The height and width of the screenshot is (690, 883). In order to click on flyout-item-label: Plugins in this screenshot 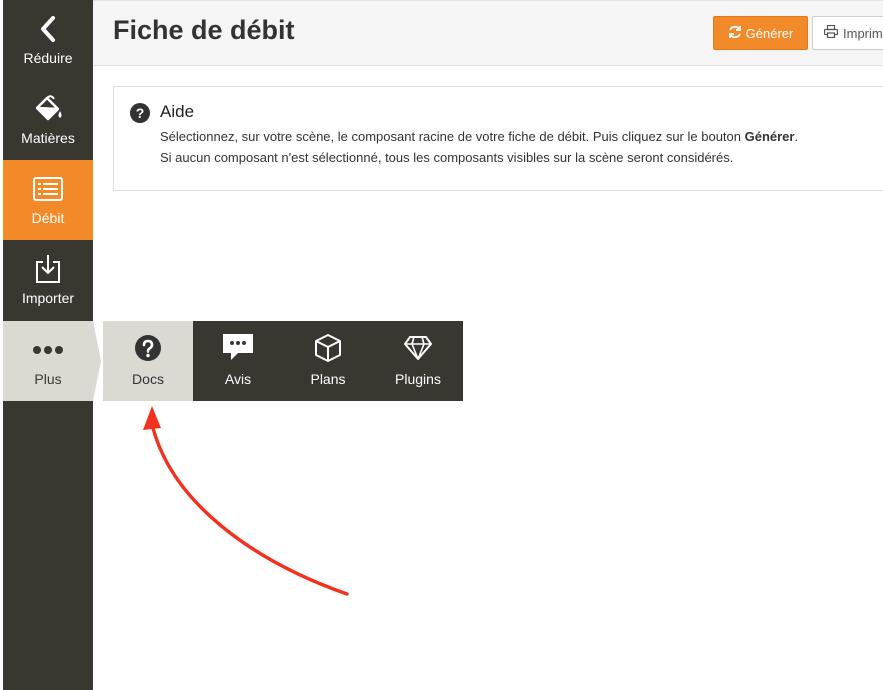, I will do `click(418, 379)`.